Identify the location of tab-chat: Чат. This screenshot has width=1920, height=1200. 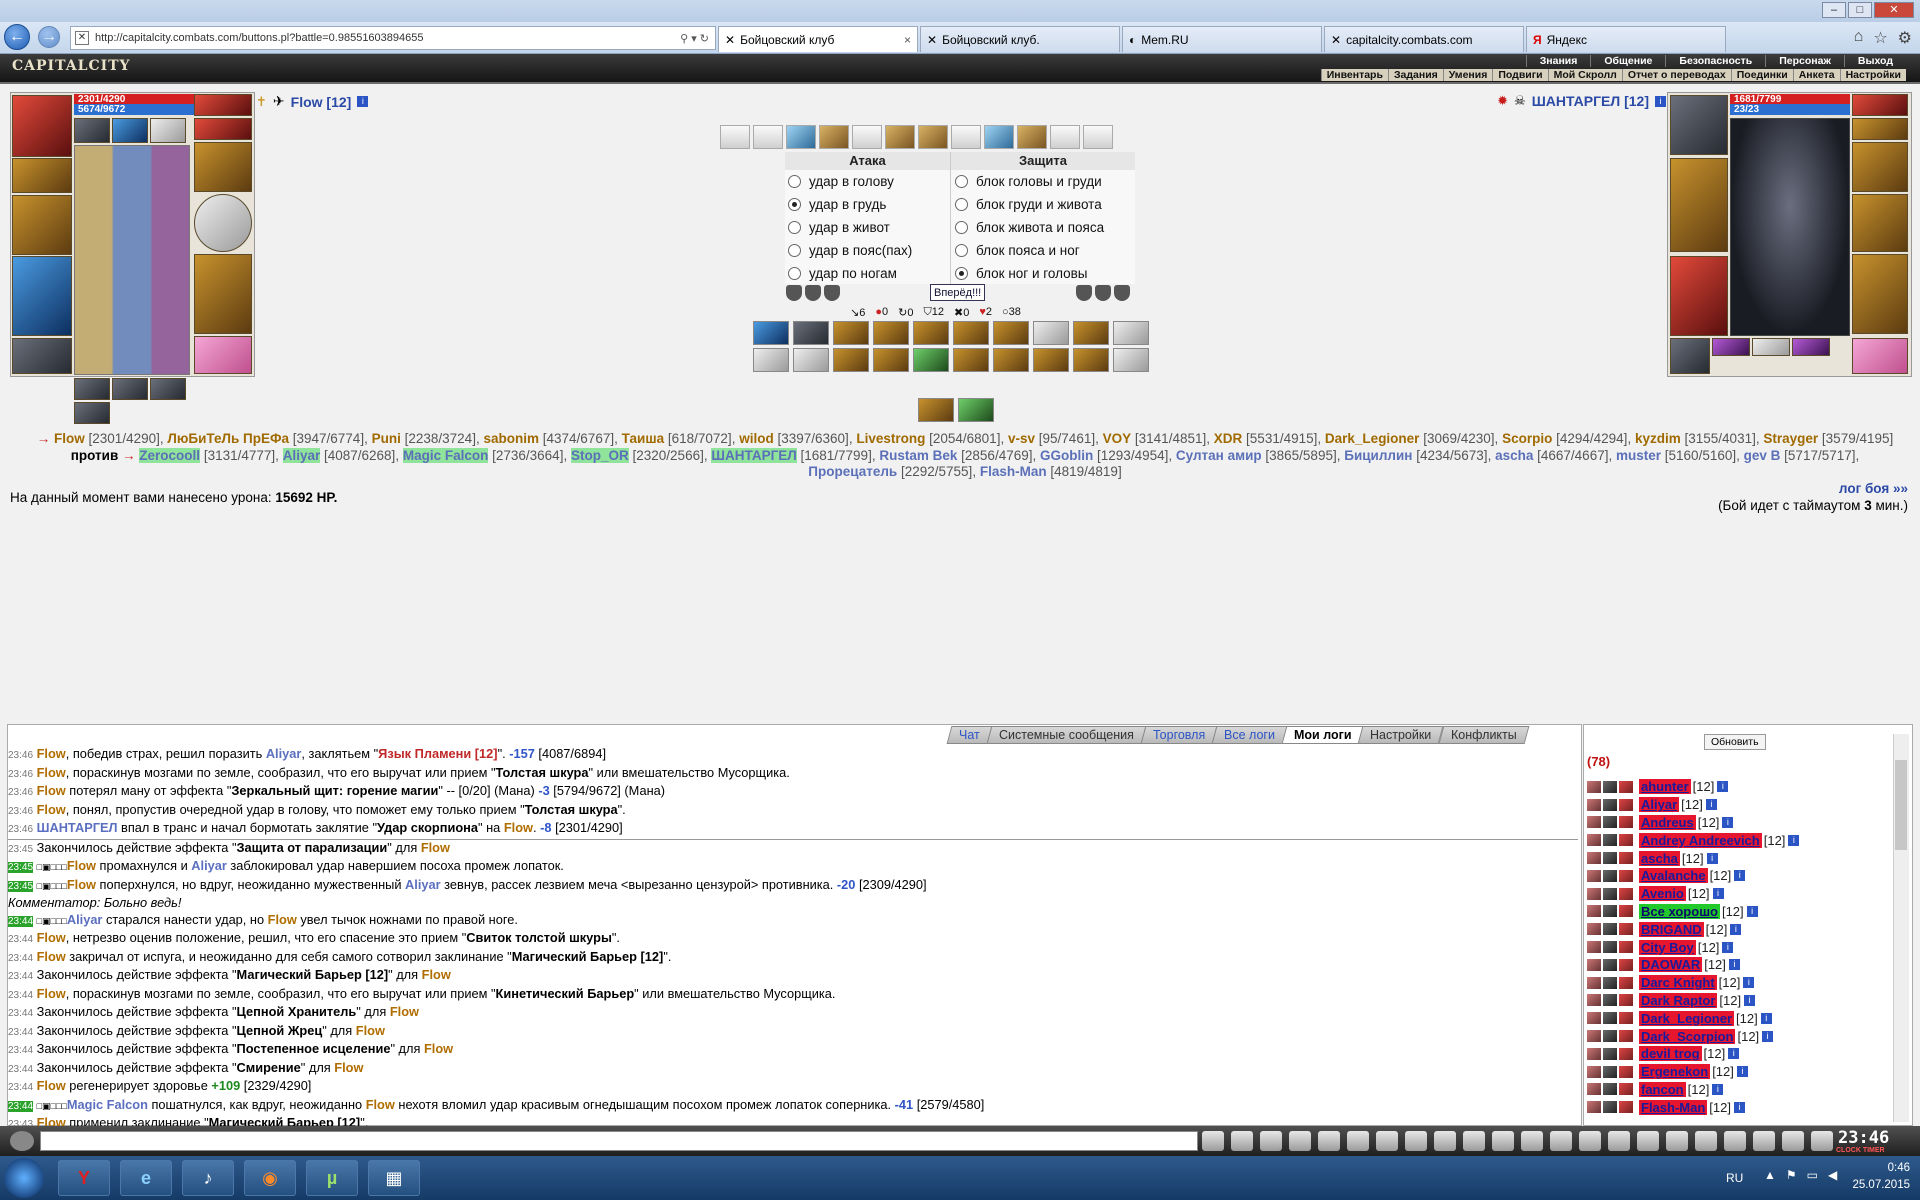
(969, 735).